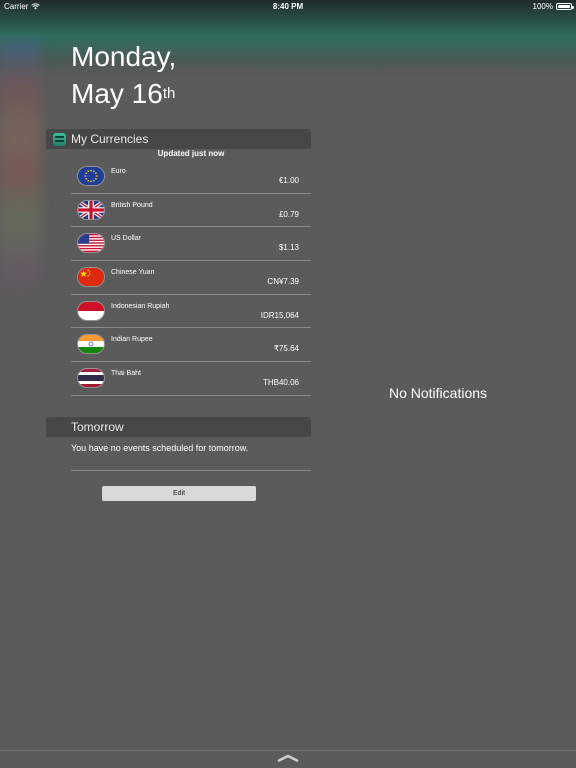 Image resolution: width=576 pixels, height=768 pixels. What do you see at coordinates (20, 170) in the screenshot?
I see `background-blurred-icons` at bounding box center [20, 170].